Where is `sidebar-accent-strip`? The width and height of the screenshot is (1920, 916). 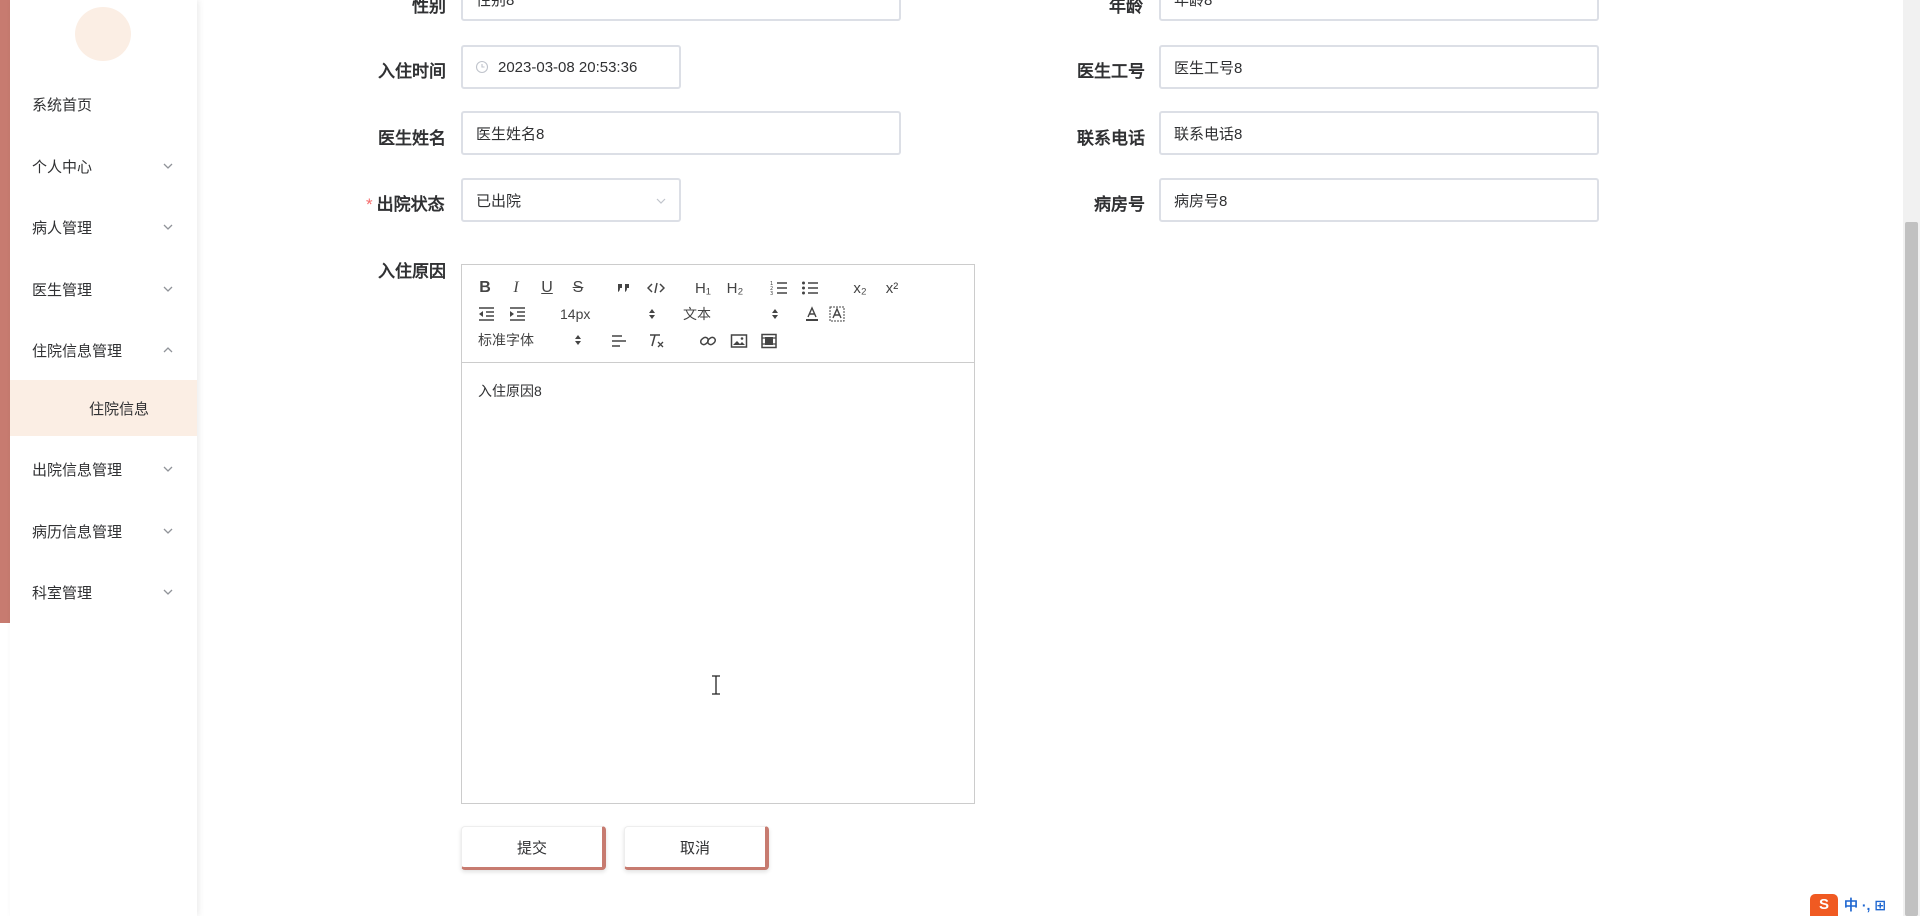 sidebar-accent-strip is located at coordinates (5, 311).